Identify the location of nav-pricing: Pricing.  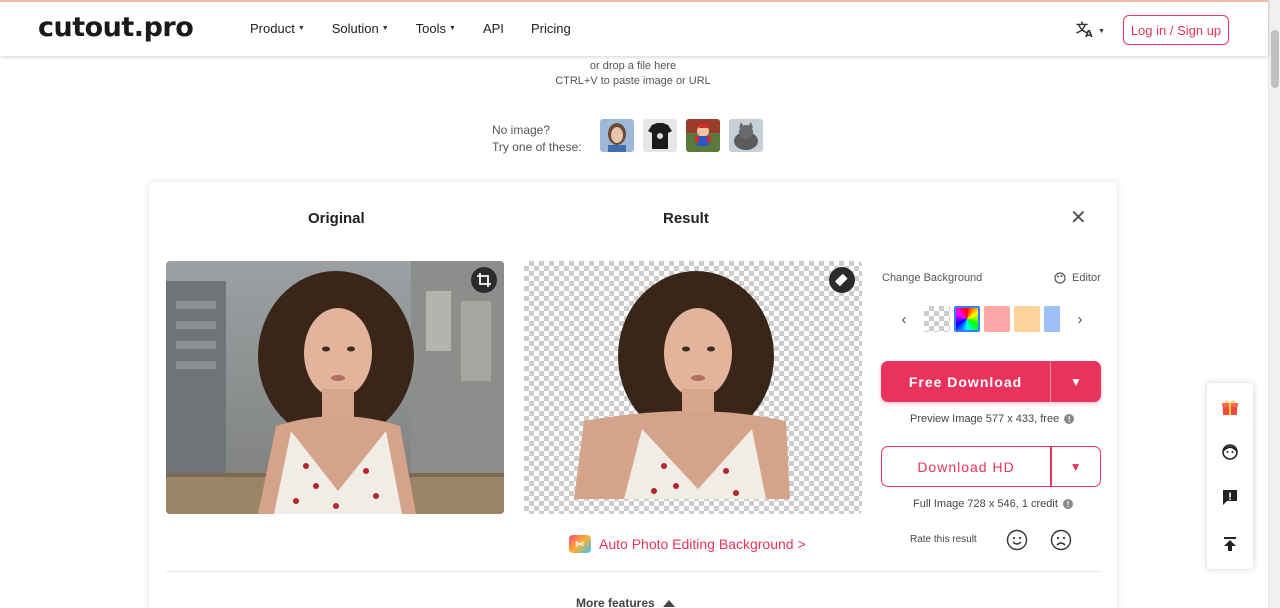
(551, 28).